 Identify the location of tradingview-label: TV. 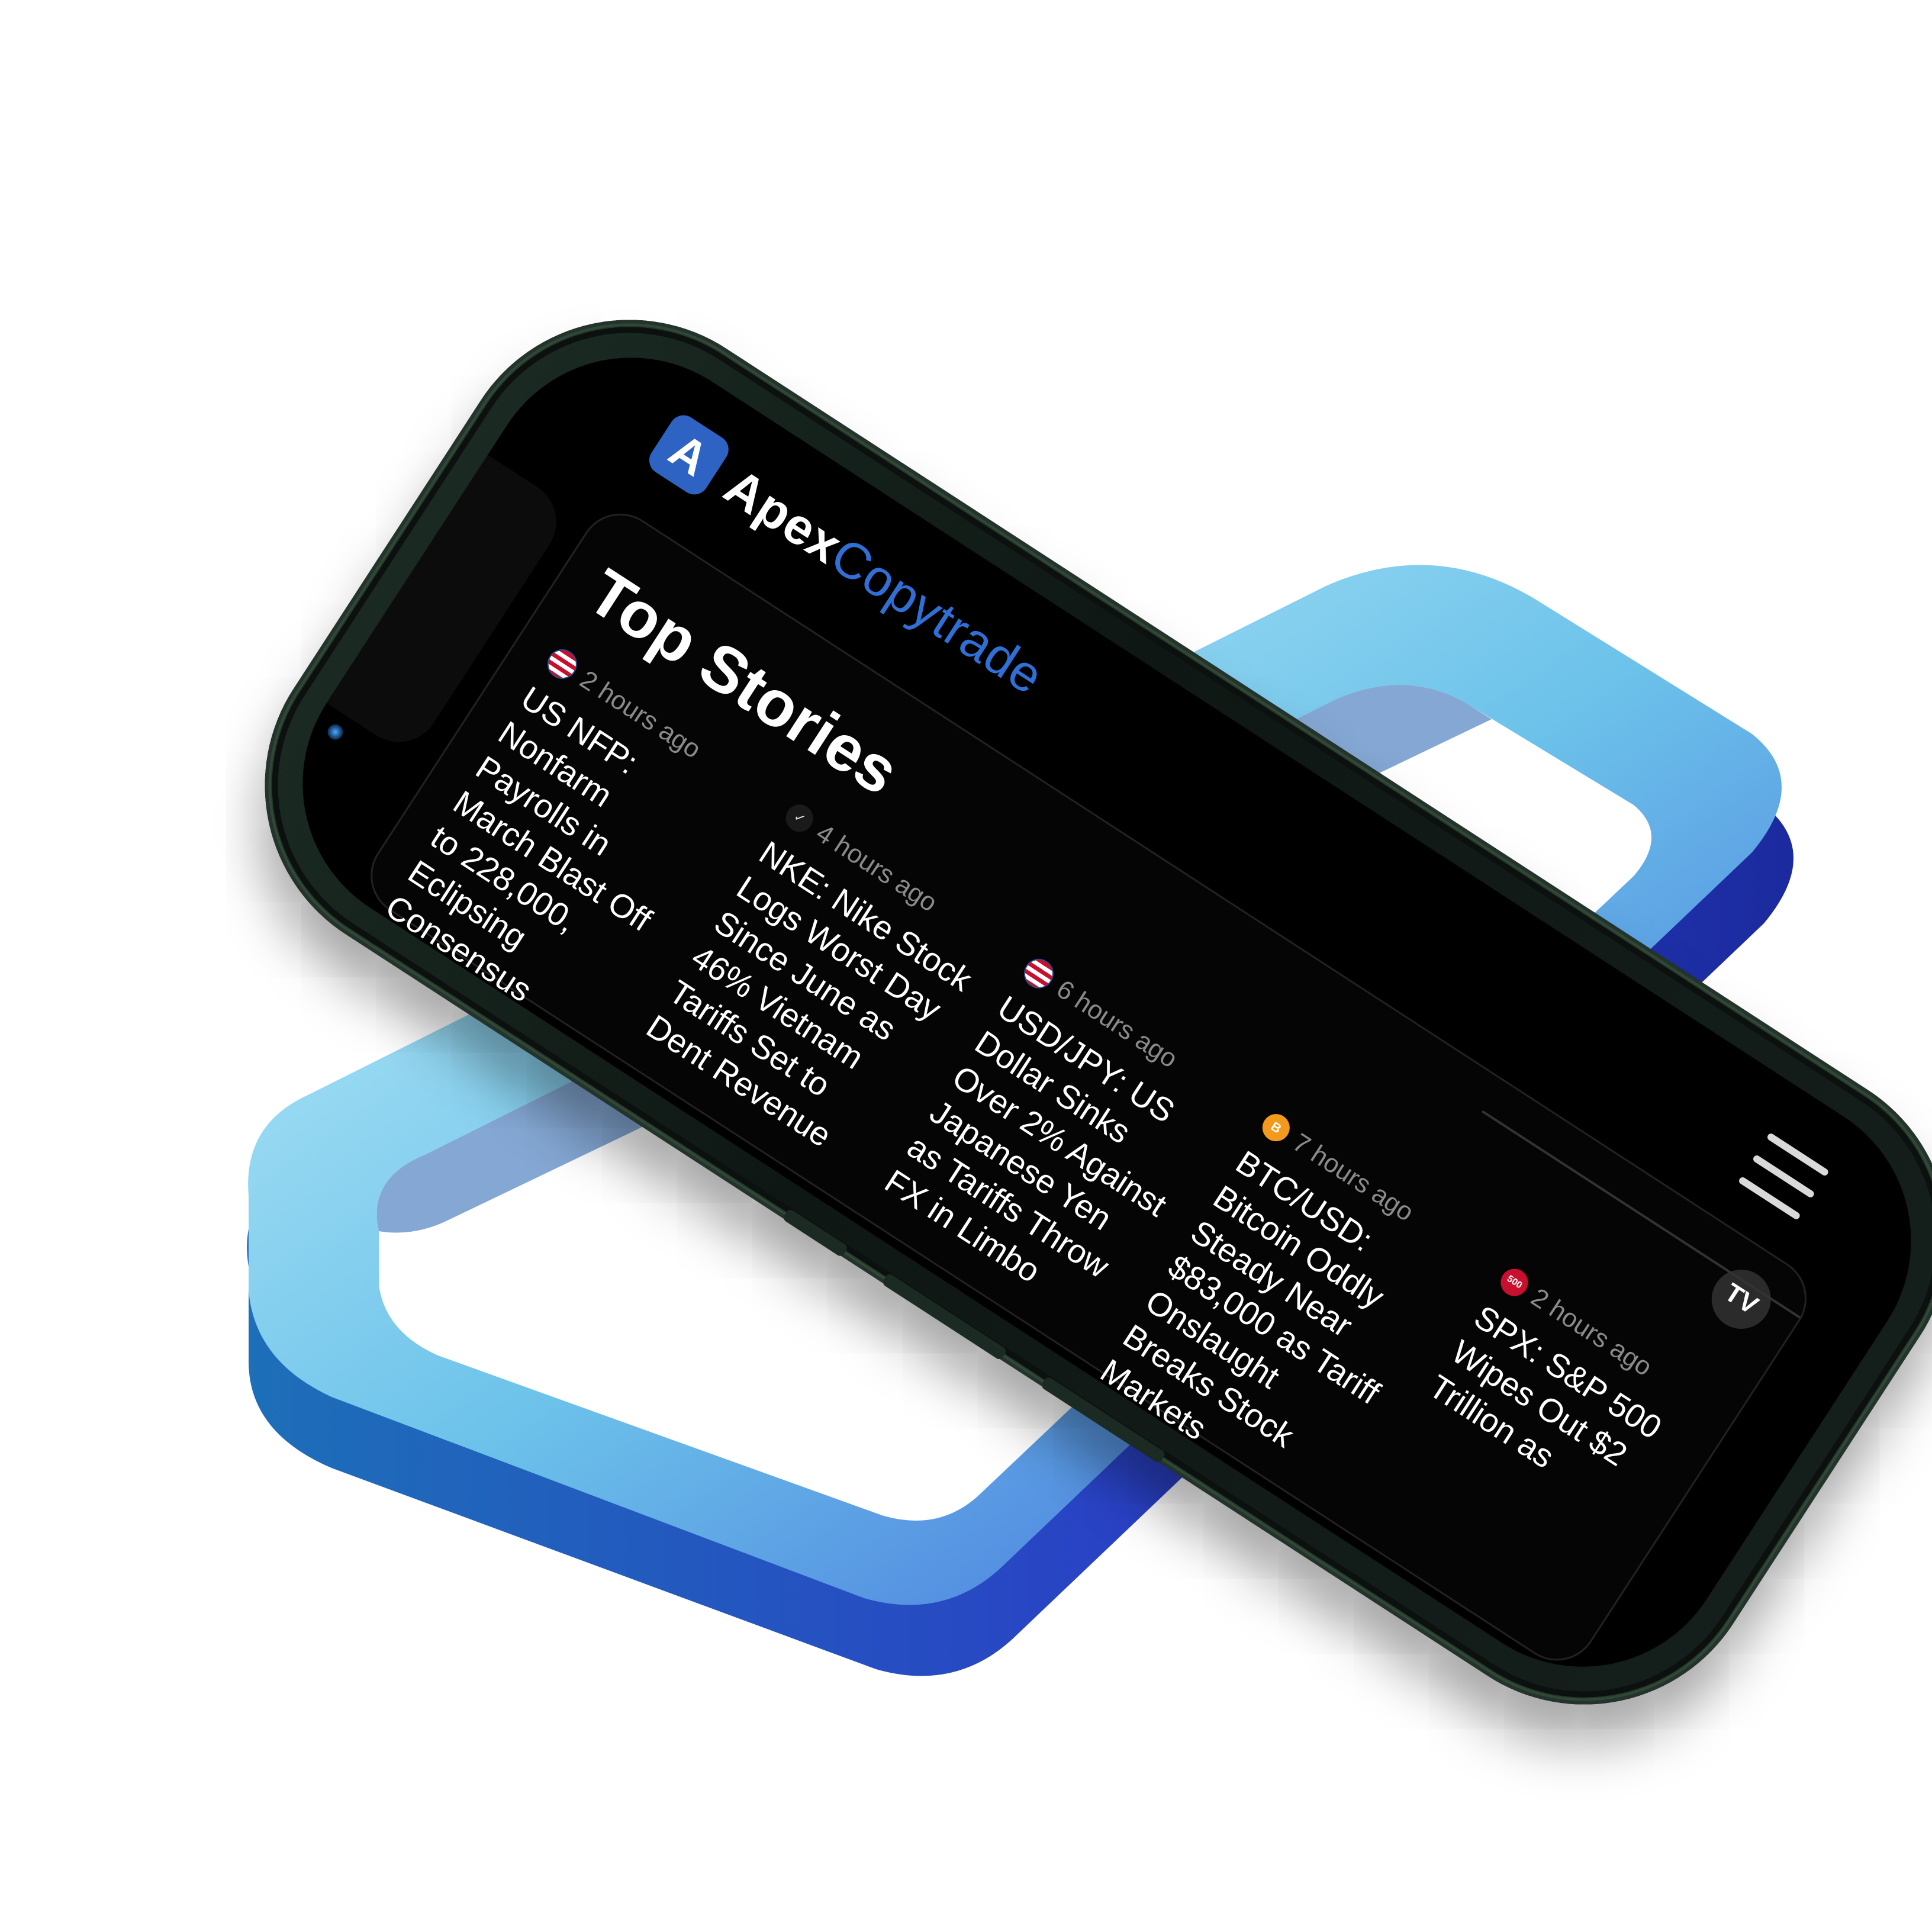
(1742, 1299).